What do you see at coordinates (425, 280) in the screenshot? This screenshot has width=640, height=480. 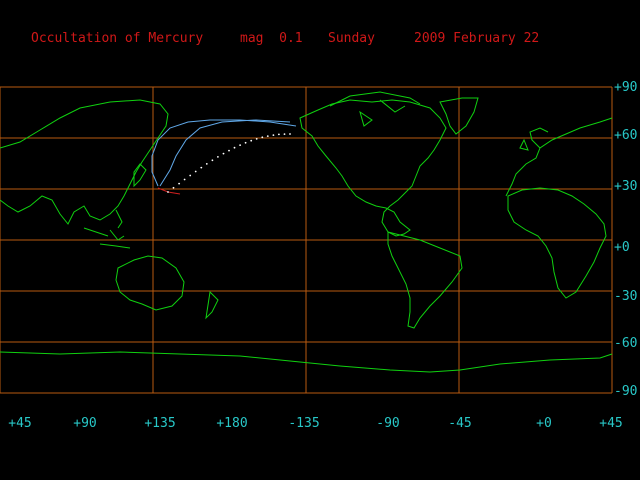 I see `coast-south-america` at bounding box center [425, 280].